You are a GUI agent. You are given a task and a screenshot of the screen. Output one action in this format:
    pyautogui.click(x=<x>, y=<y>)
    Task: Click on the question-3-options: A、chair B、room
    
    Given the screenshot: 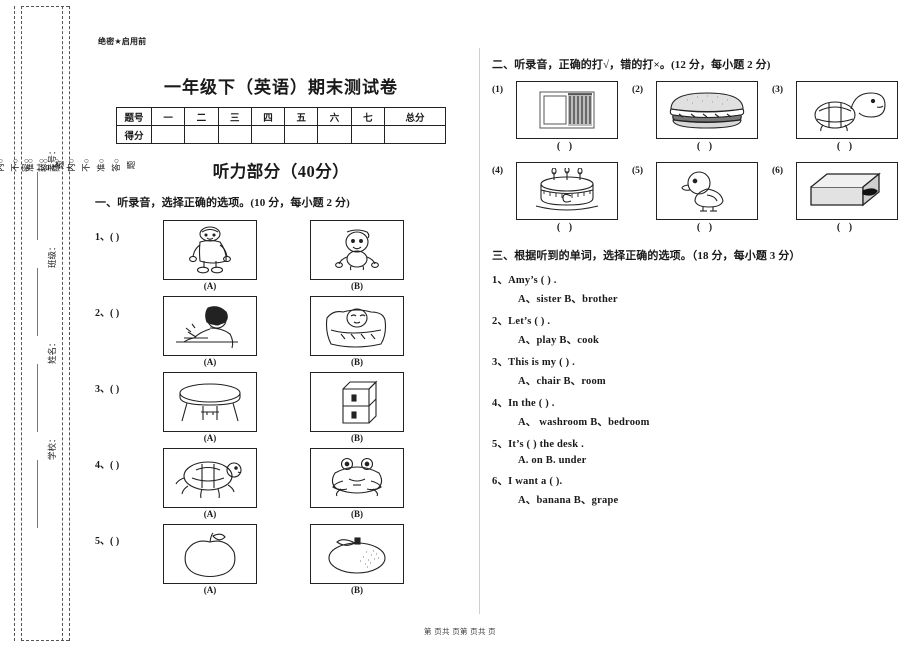 What is the action you would take?
    pyautogui.click(x=715, y=380)
    